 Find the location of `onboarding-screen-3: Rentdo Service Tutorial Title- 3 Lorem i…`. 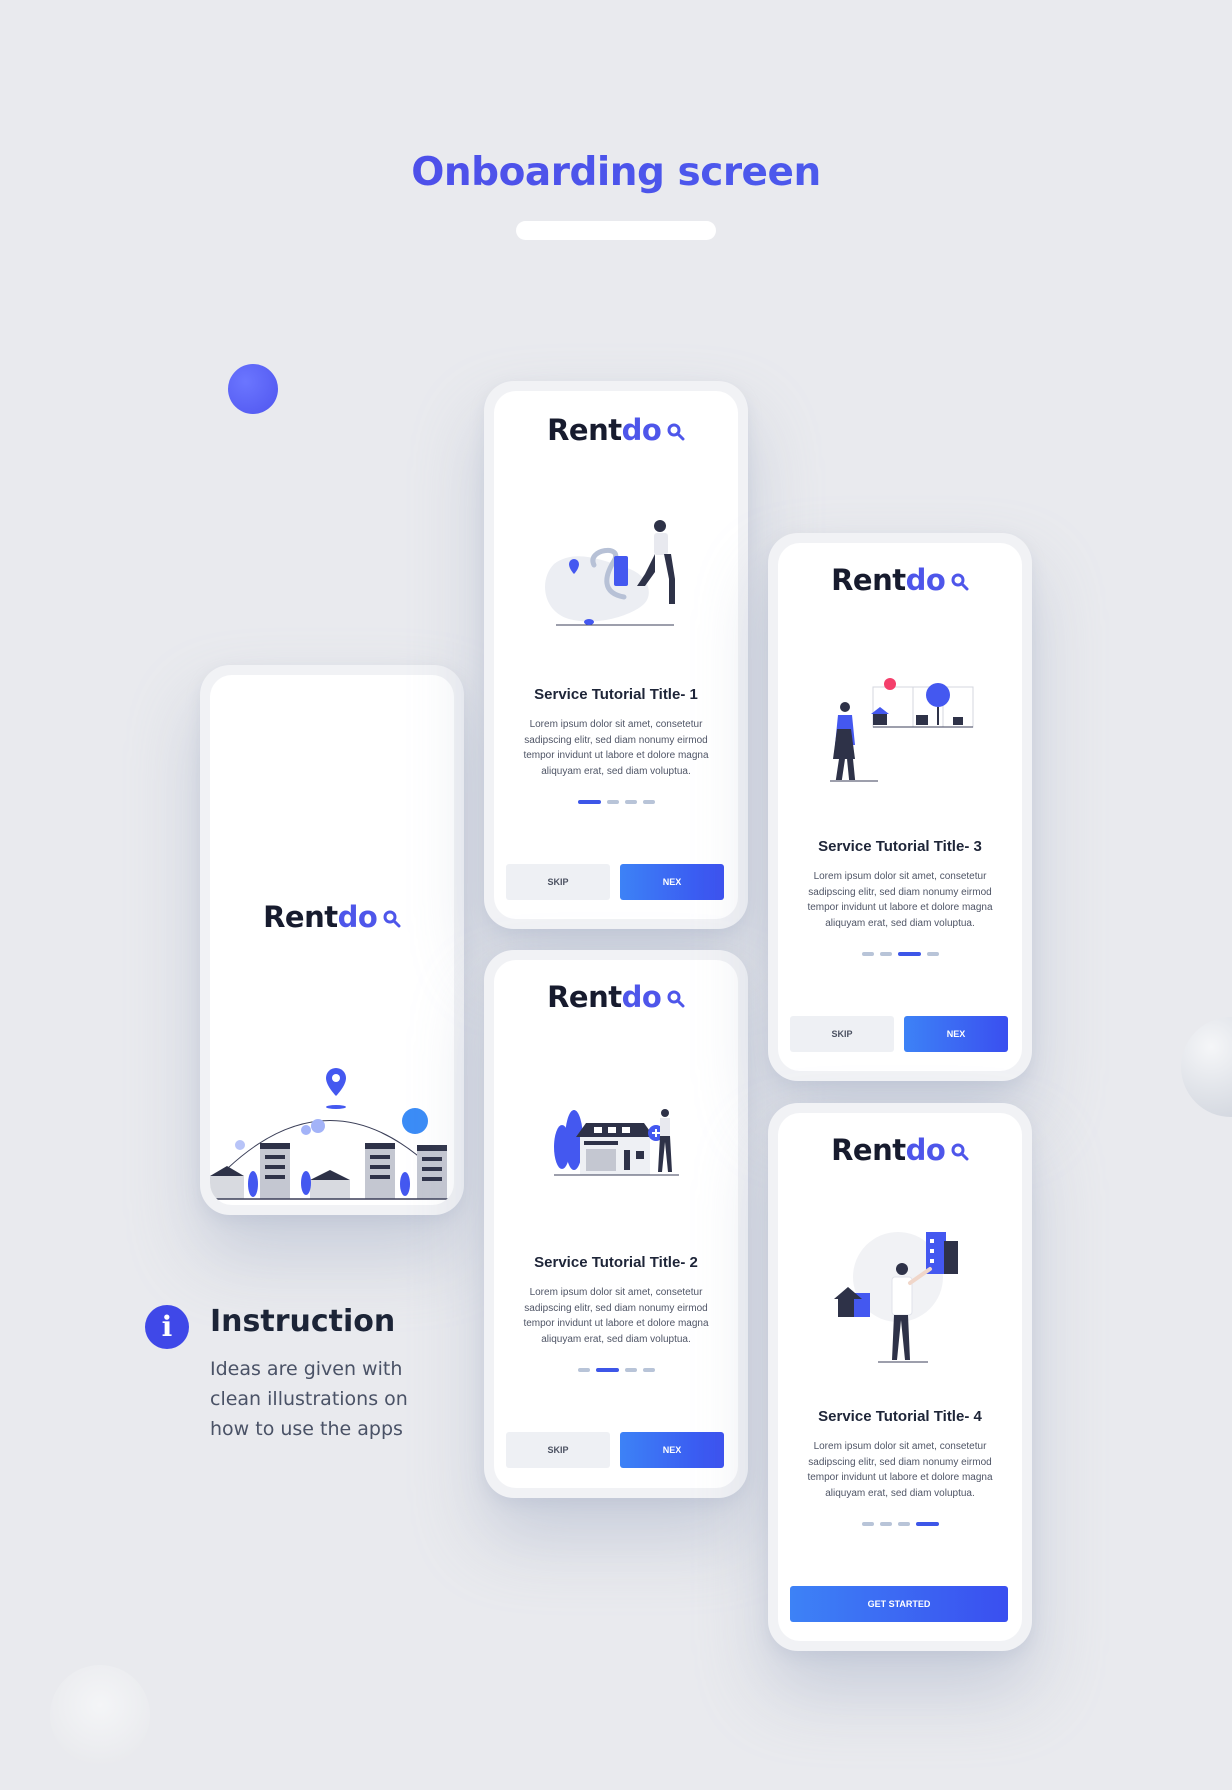

onboarding-screen-3: Rentdo Service Tutorial Title- 3 Lorem i… is located at coordinates (900, 807).